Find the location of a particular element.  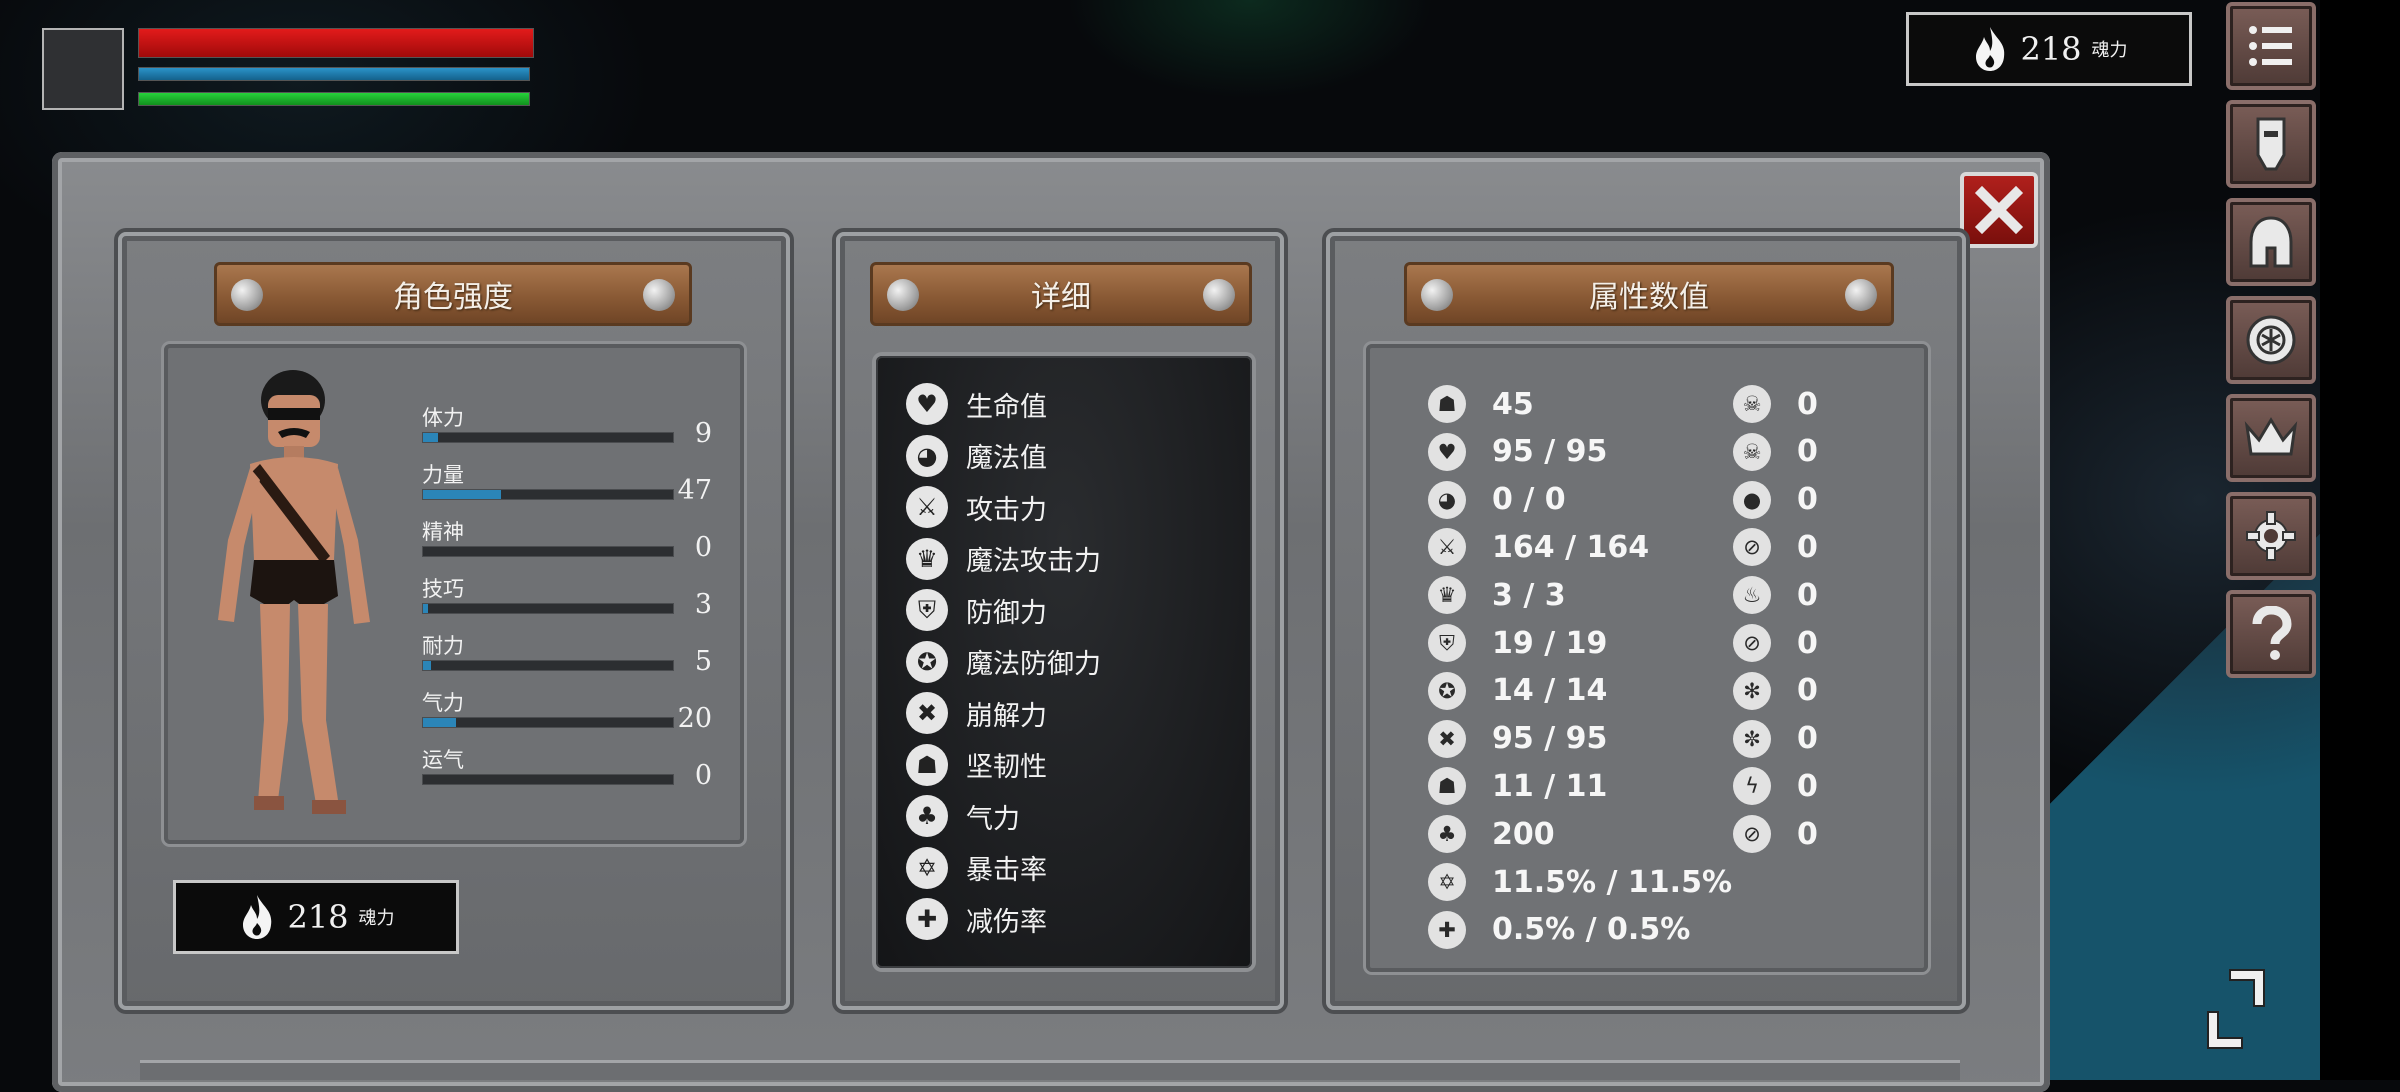

stat-row: 技巧 3 is located at coordinates (572, 598).